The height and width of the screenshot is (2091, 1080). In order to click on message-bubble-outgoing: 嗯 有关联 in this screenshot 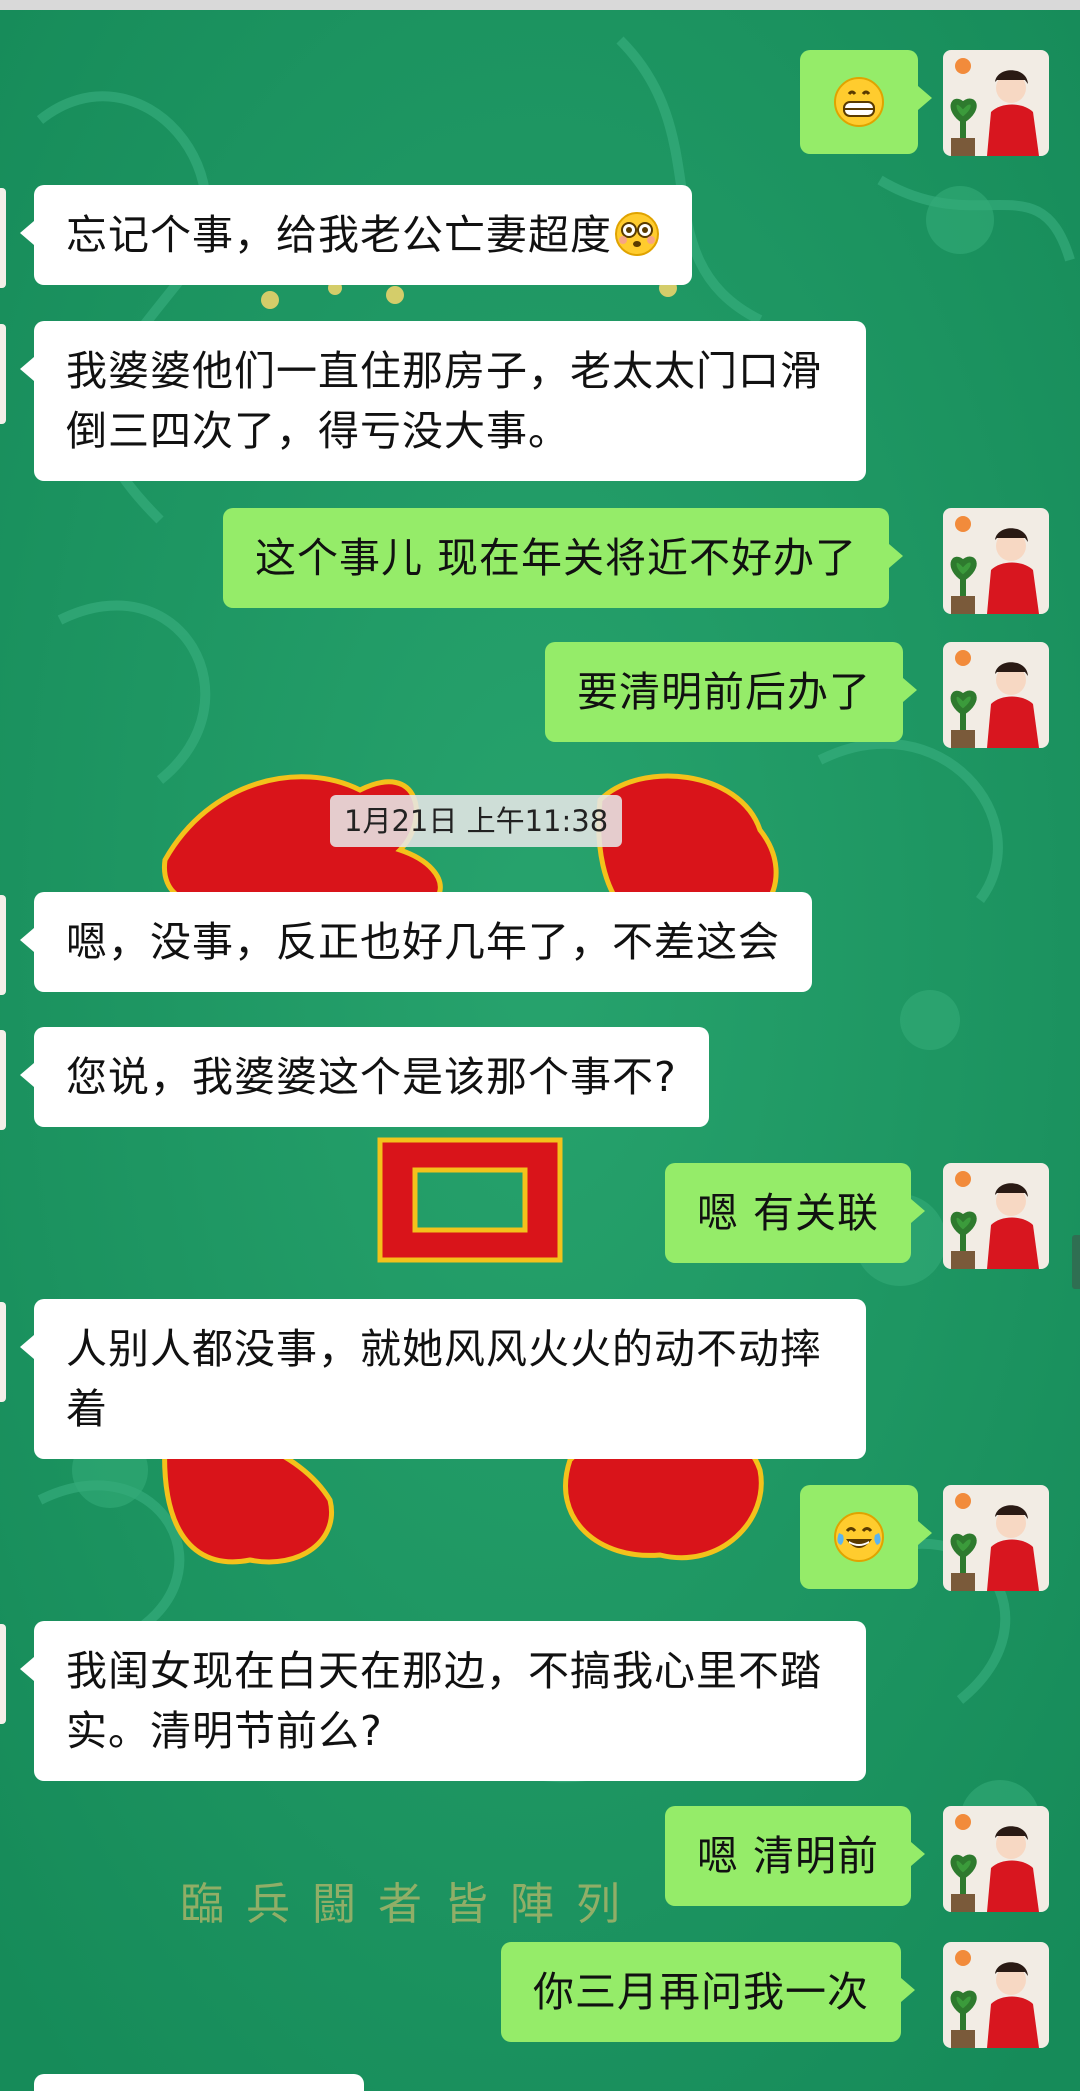, I will do `click(795, 1213)`.